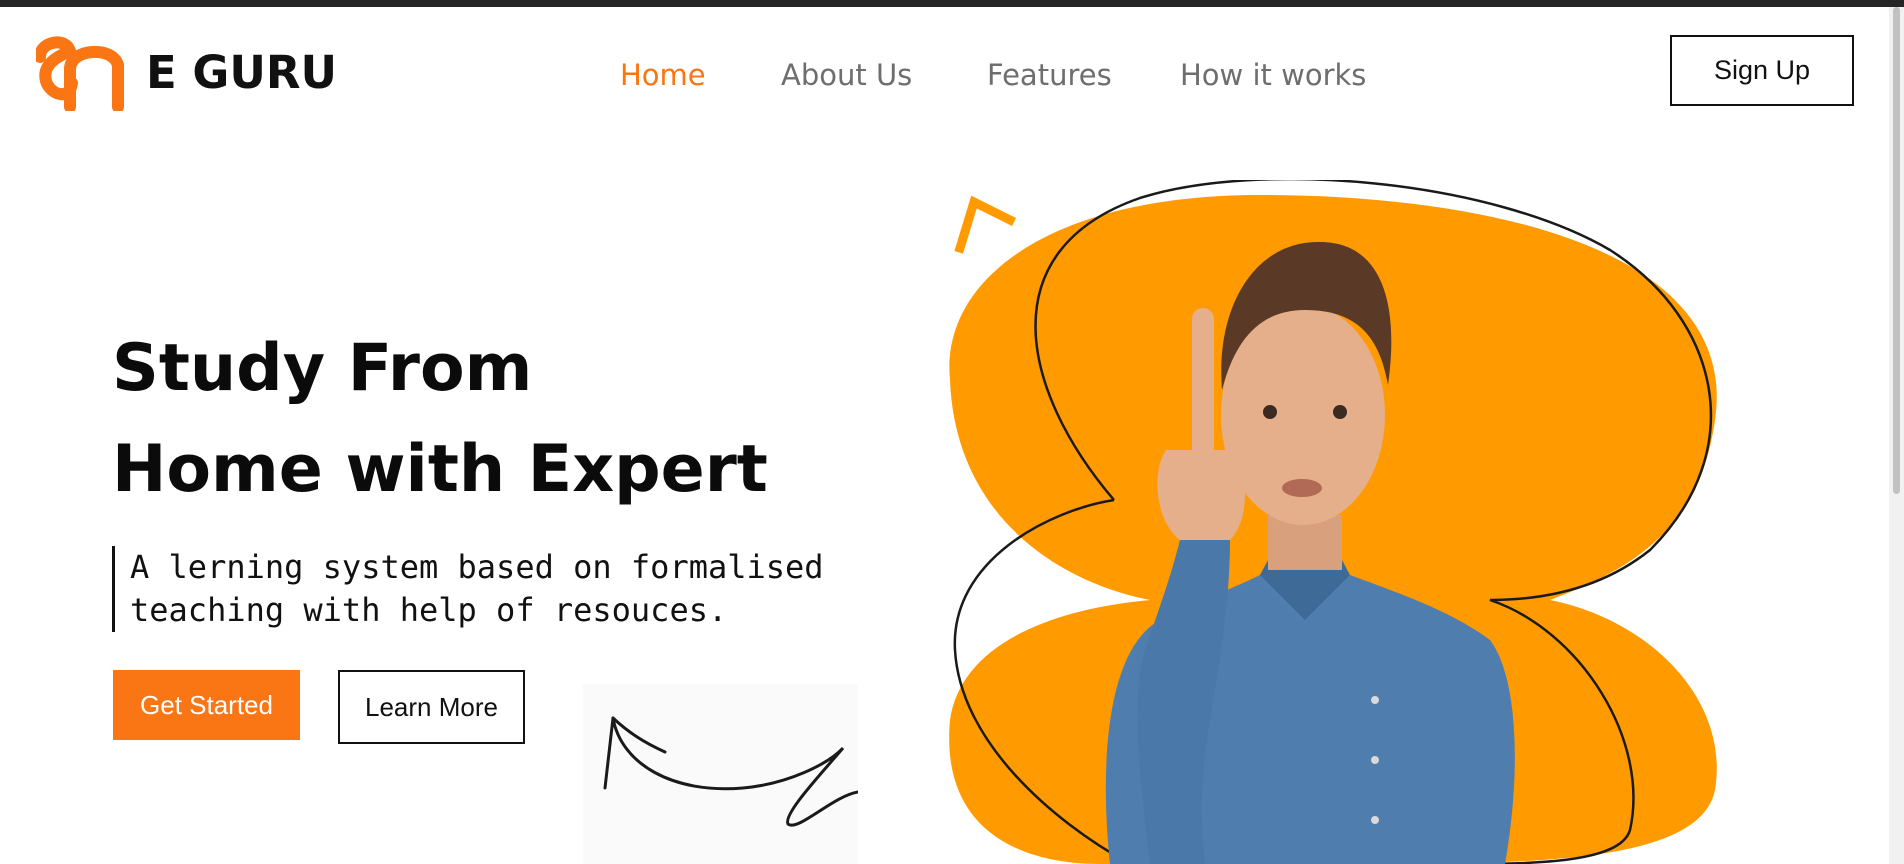 Image resolution: width=1904 pixels, height=864 pixels. Describe the element at coordinates (1049, 75) in the screenshot. I see `nav-features: Features` at that location.